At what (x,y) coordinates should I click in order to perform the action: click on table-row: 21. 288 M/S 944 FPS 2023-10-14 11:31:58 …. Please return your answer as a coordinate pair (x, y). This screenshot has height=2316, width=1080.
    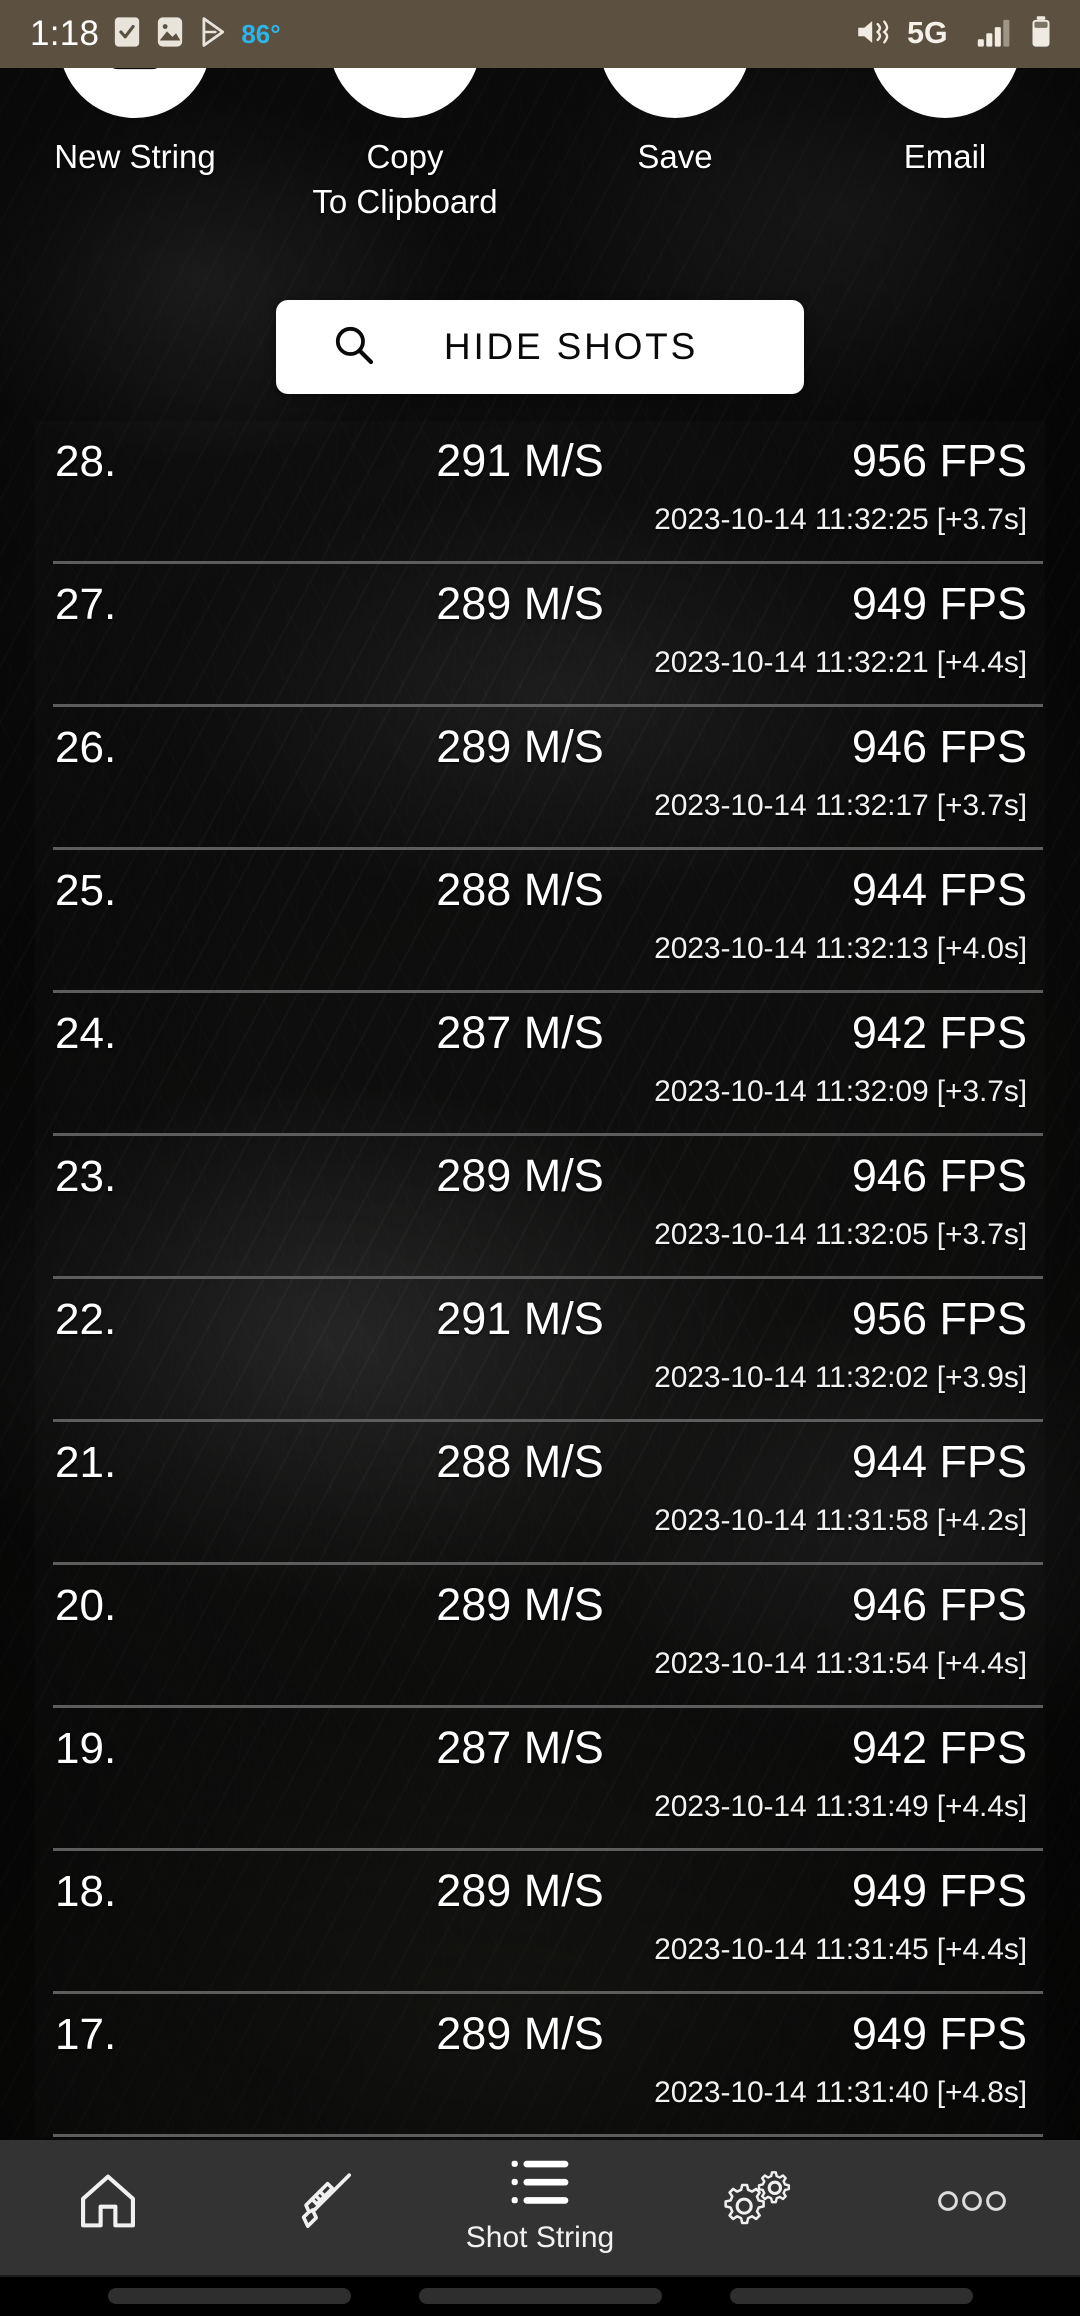
    Looking at the image, I should click on (540, 1493).